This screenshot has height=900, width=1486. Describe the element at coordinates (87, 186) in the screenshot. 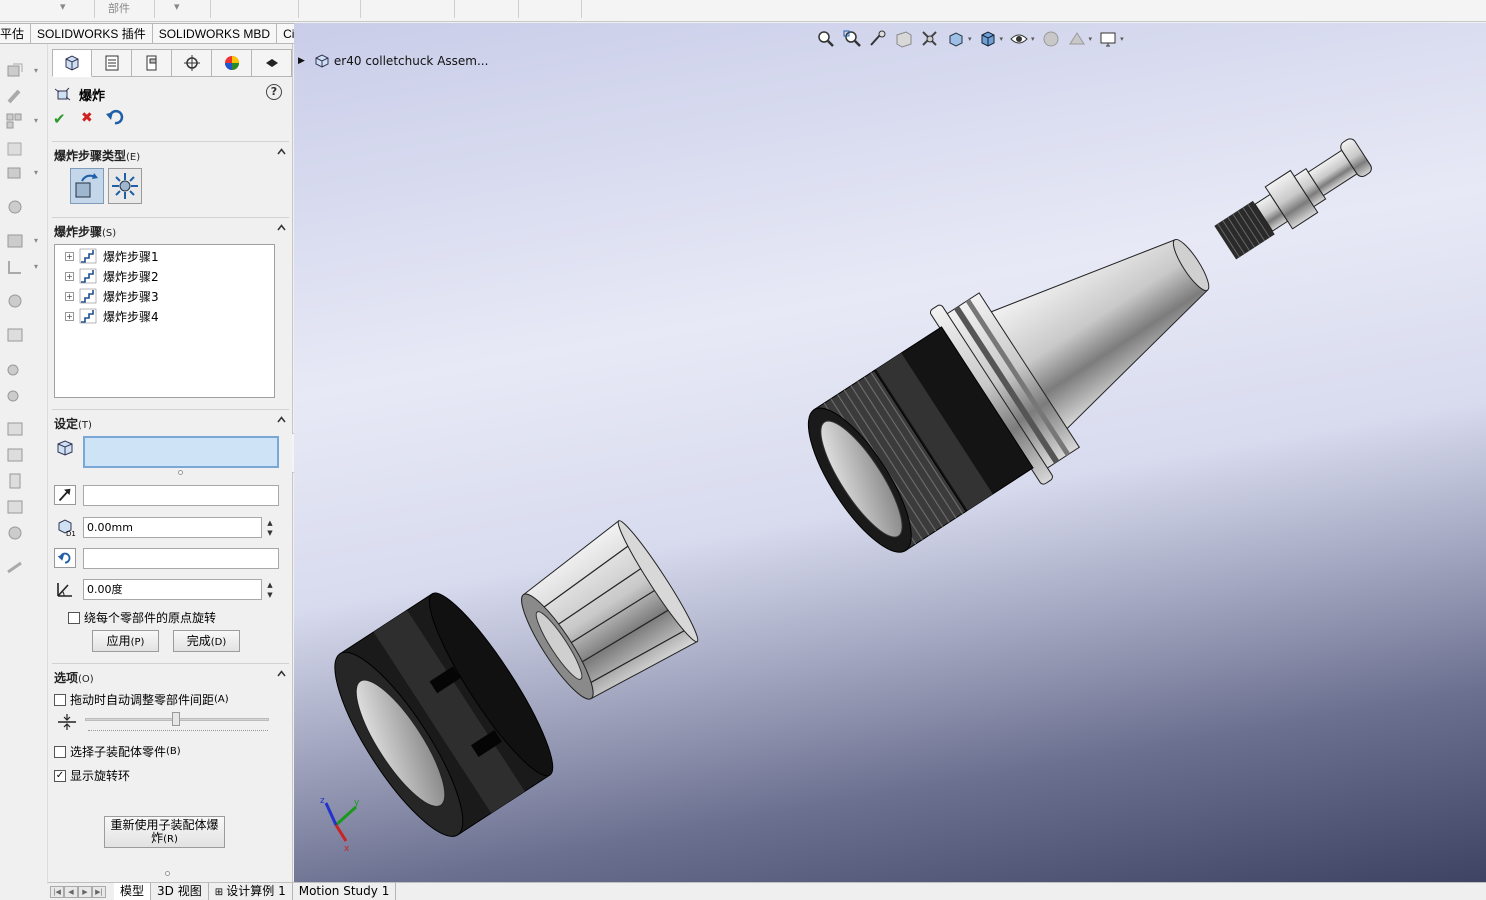

I see `regular-step-type-button` at that location.